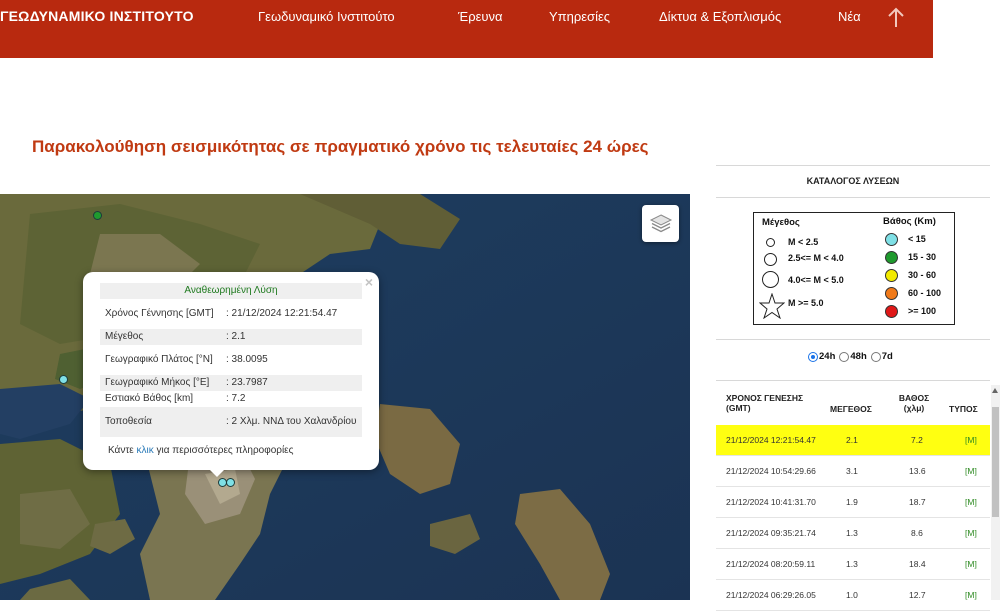  What do you see at coordinates (247, 359) in the screenshot?
I see `detail-value: : 38.0095` at bounding box center [247, 359].